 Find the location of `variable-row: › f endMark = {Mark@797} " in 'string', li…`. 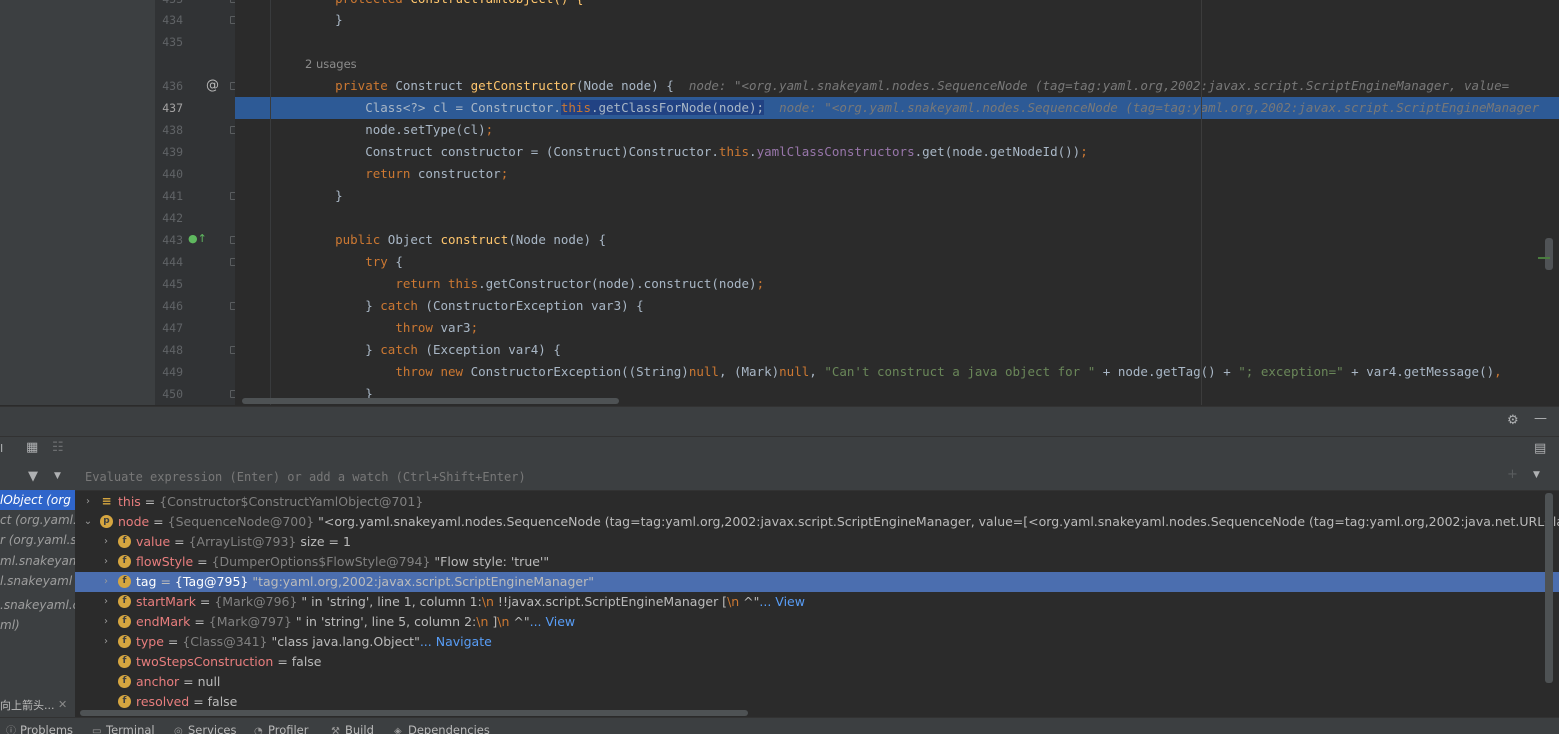

variable-row: › f endMark = {Mark@797} " in 'string', li… is located at coordinates (817, 622).